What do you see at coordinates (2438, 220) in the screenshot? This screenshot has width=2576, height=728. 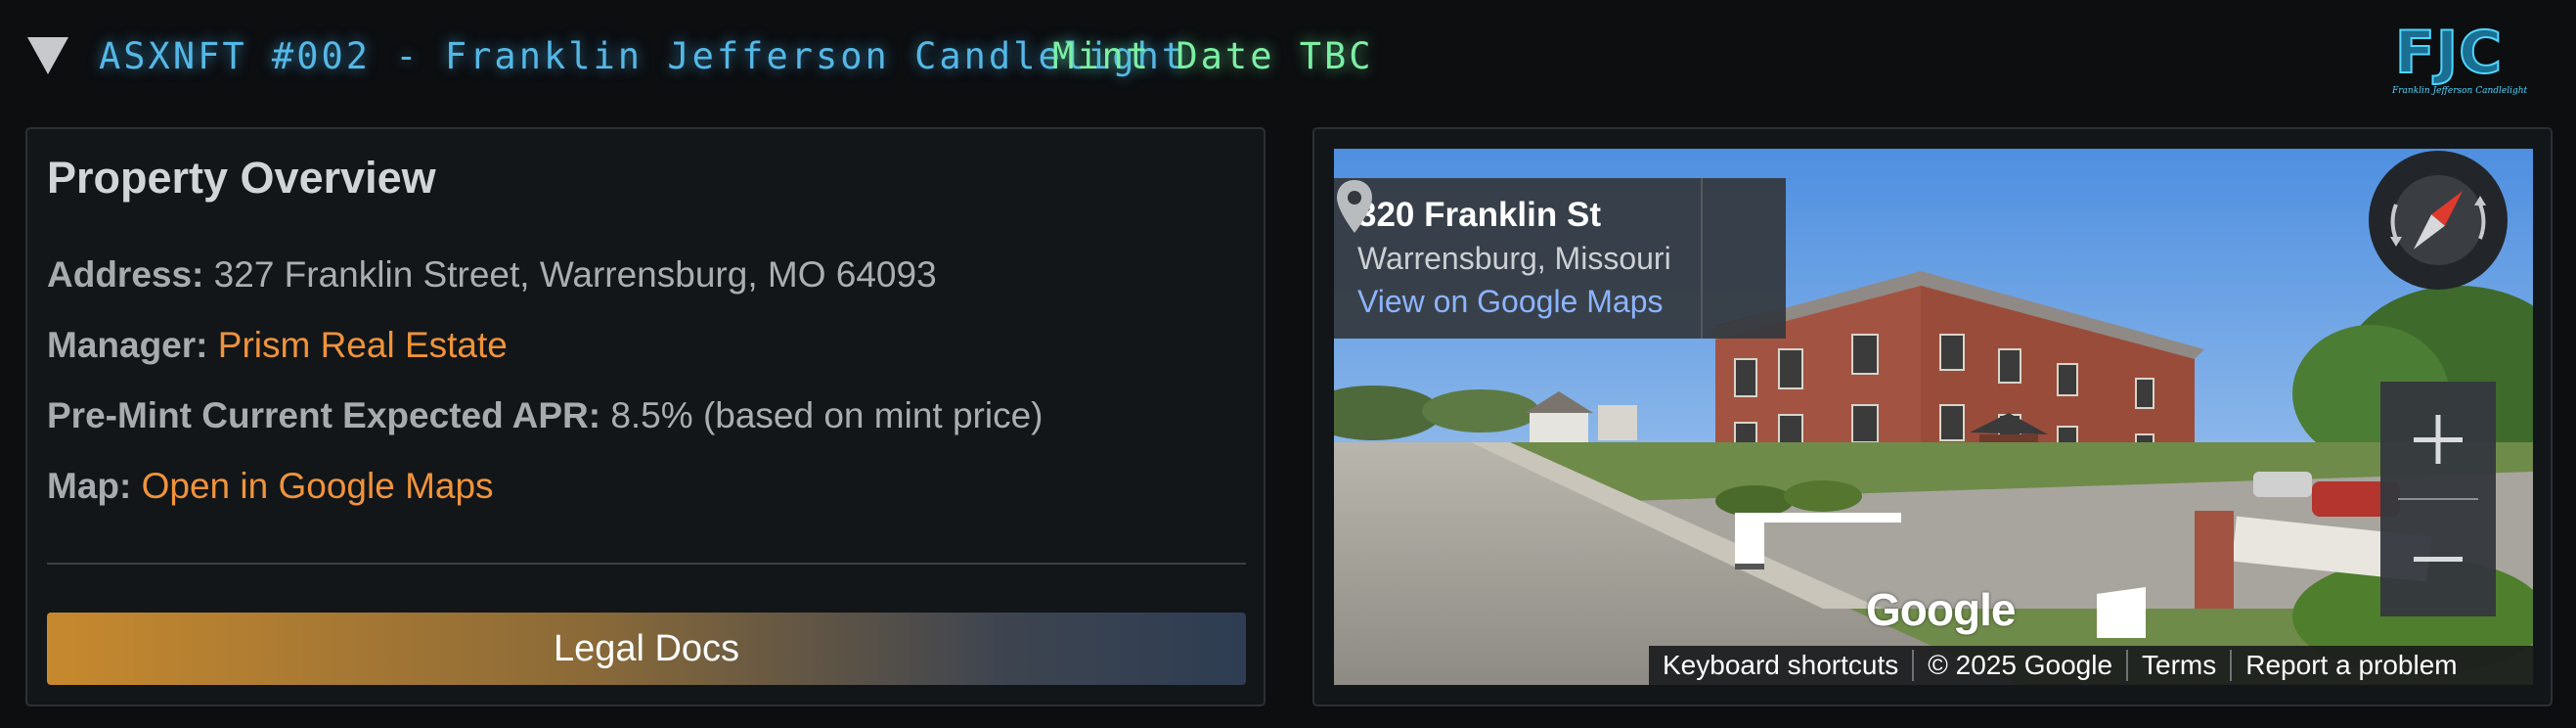 I see `compass-icon` at bounding box center [2438, 220].